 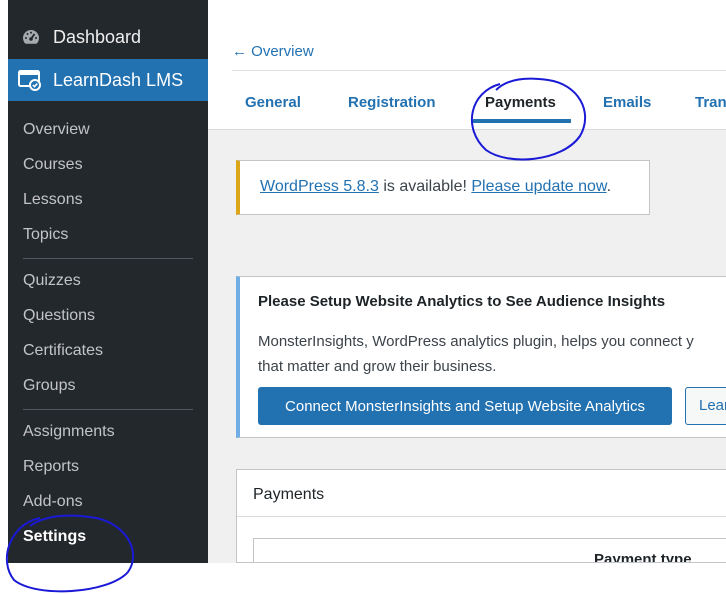 I want to click on active-tab-indicator, so click(x=522, y=121).